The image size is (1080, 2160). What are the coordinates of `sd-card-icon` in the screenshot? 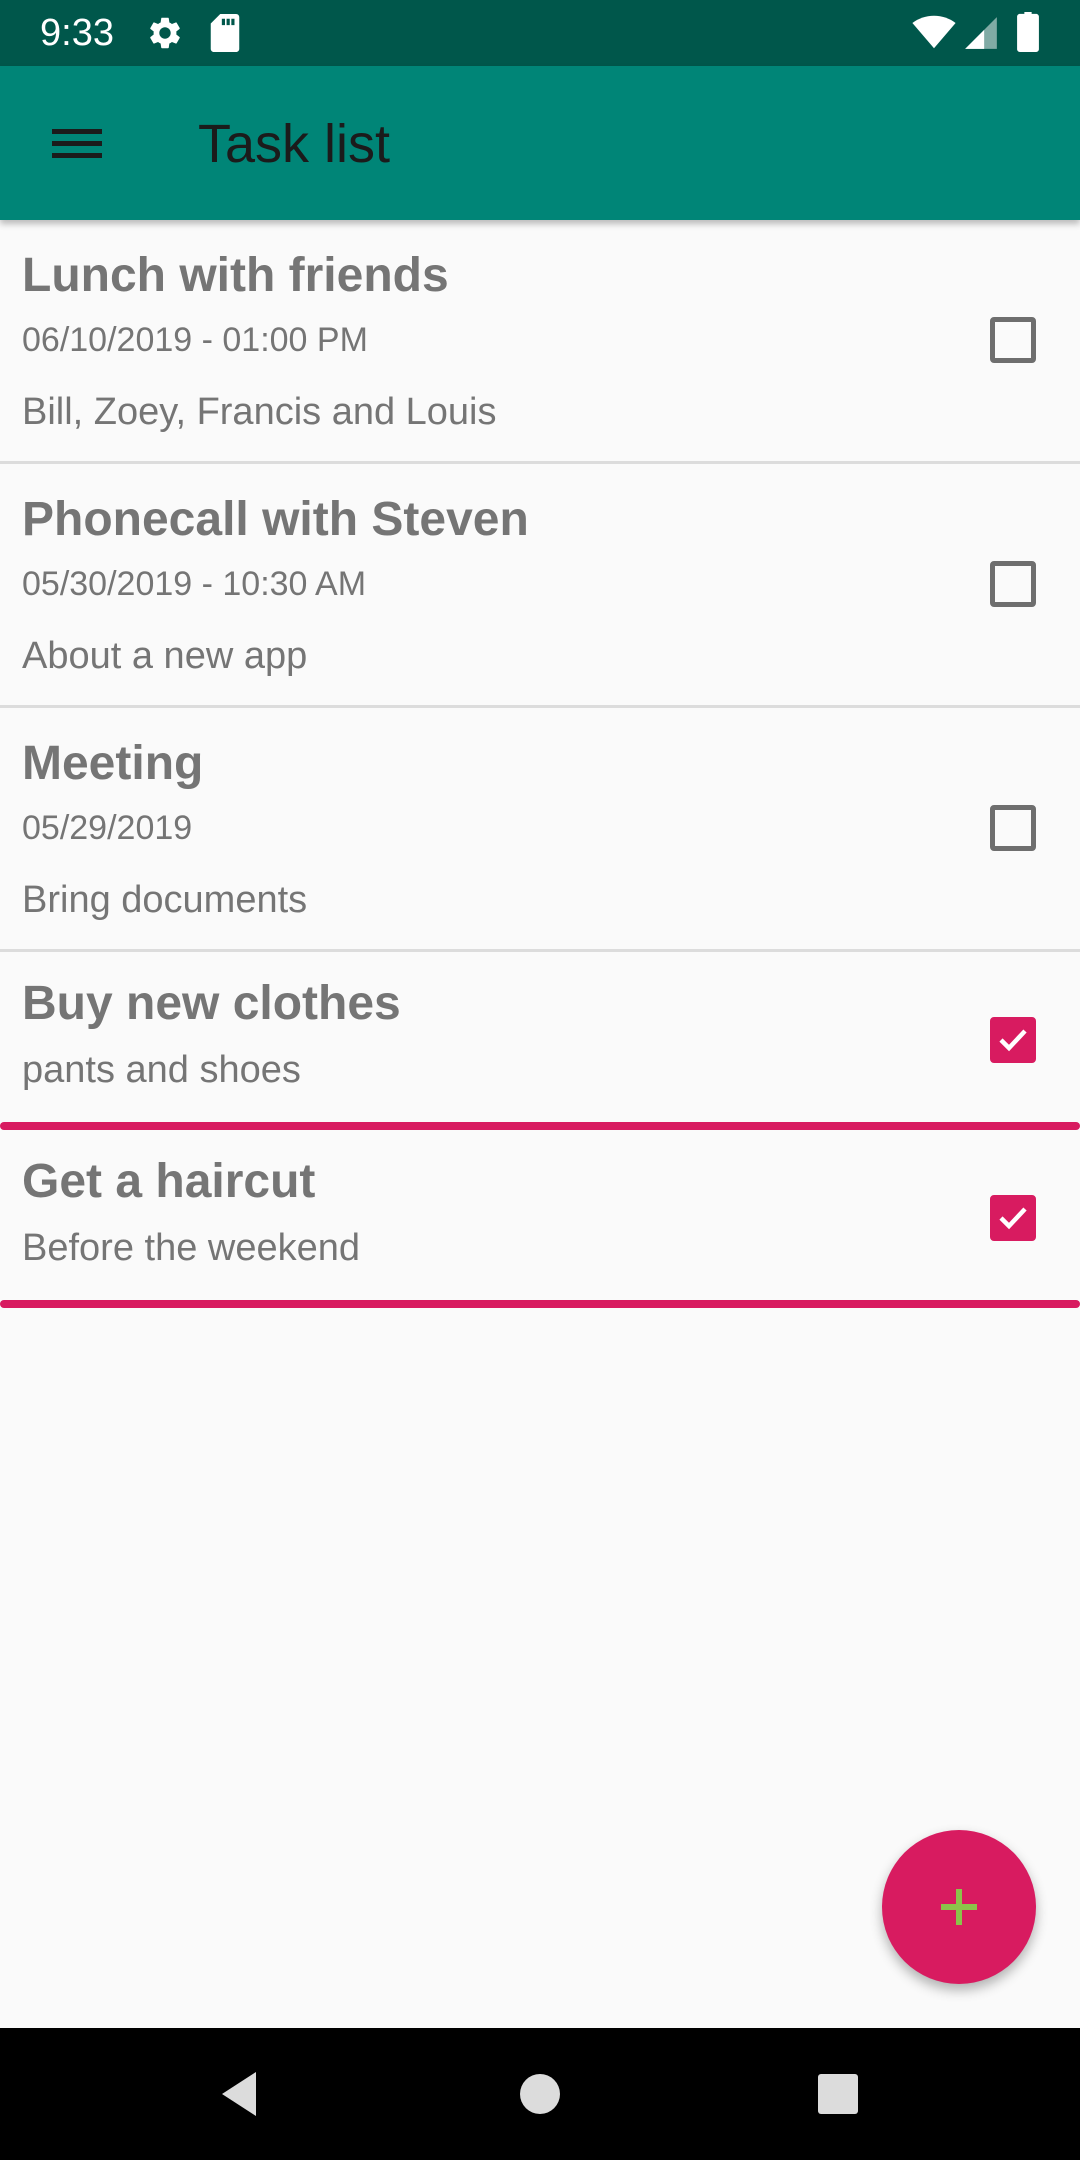 It's located at (225, 35).